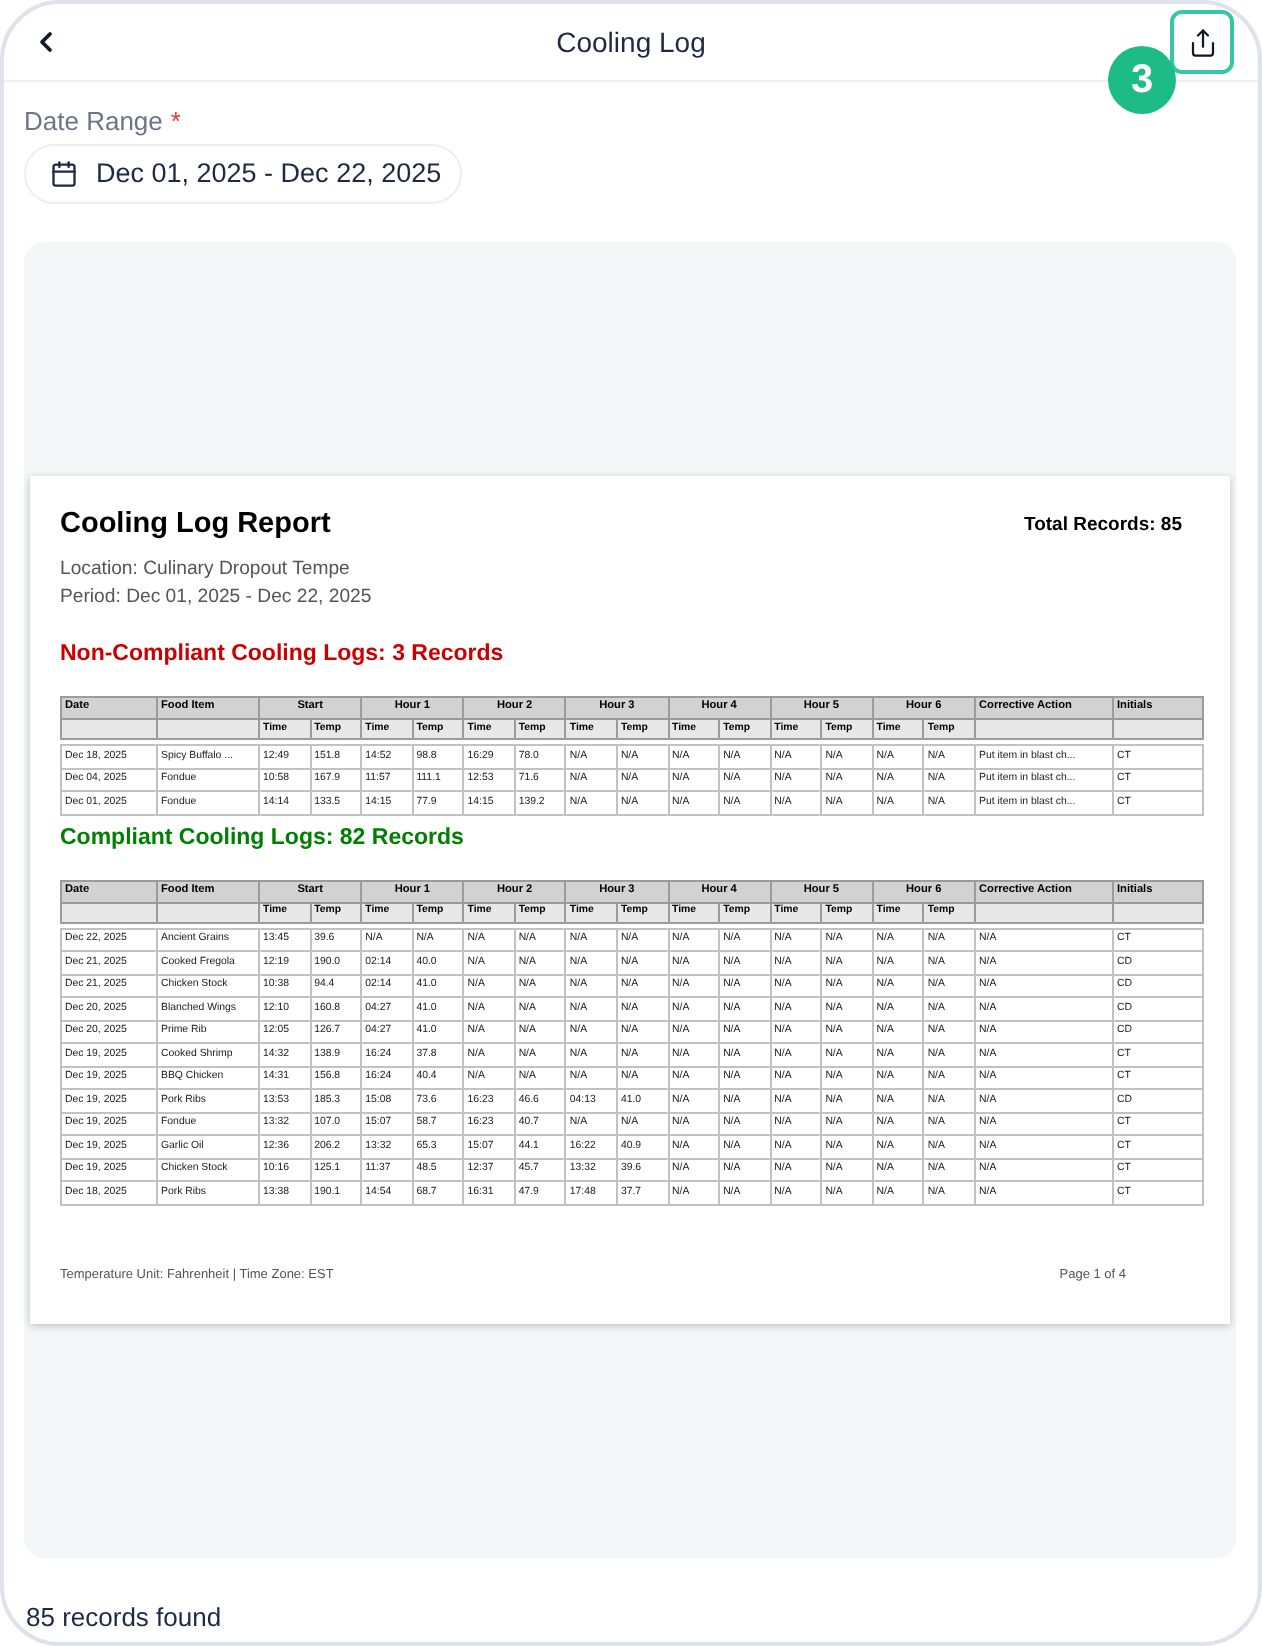  What do you see at coordinates (175, 122) in the screenshot?
I see `required-mark: *` at bounding box center [175, 122].